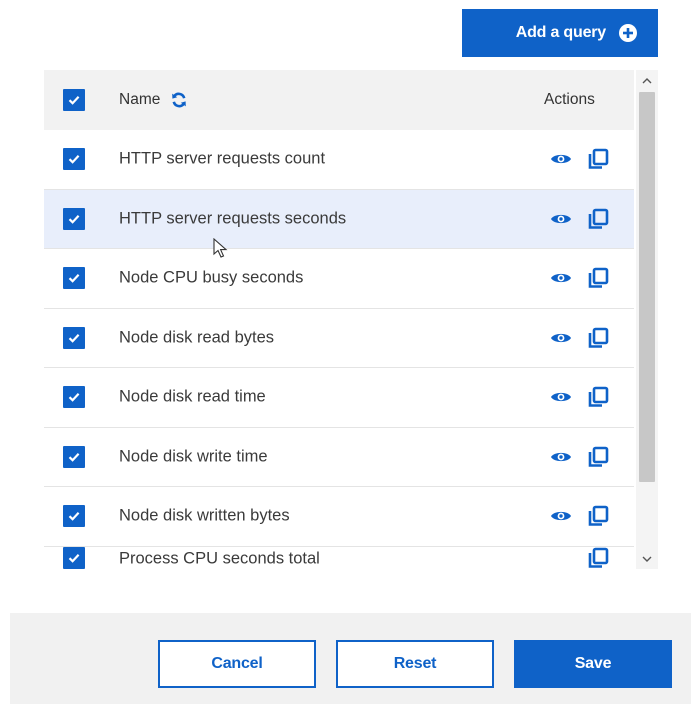 Image resolution: width=691 pixels, height=704 pixels. Describe the element at coordinates (339, 160) in the screenshot. I see `table-row: HTTP server requests count` at that location.